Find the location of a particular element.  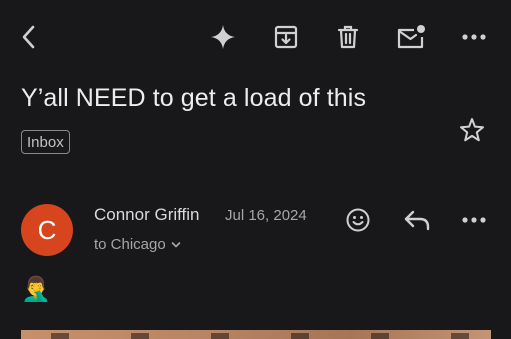

message-body-emoji: 🤦‍♂️ is located at coordinates (36, 289).